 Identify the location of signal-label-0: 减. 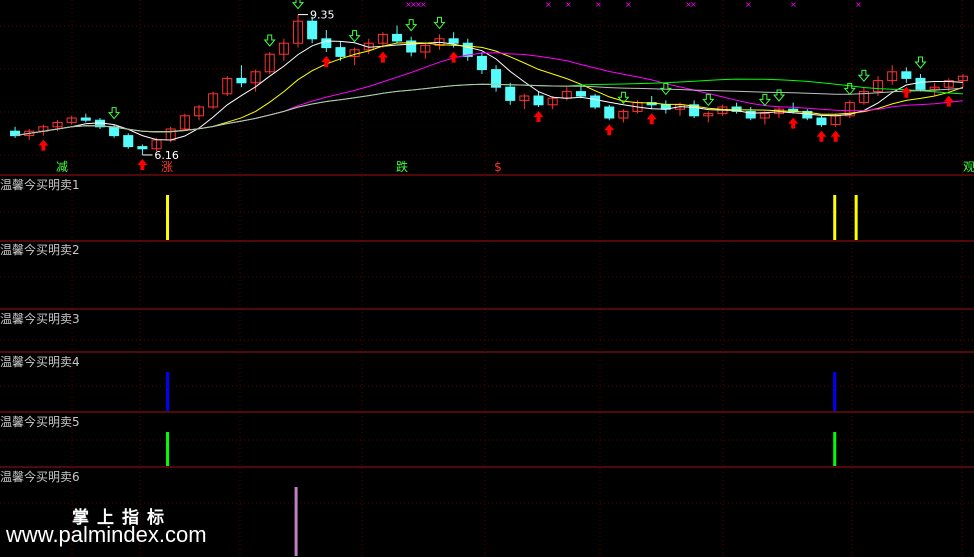
(62, 167).